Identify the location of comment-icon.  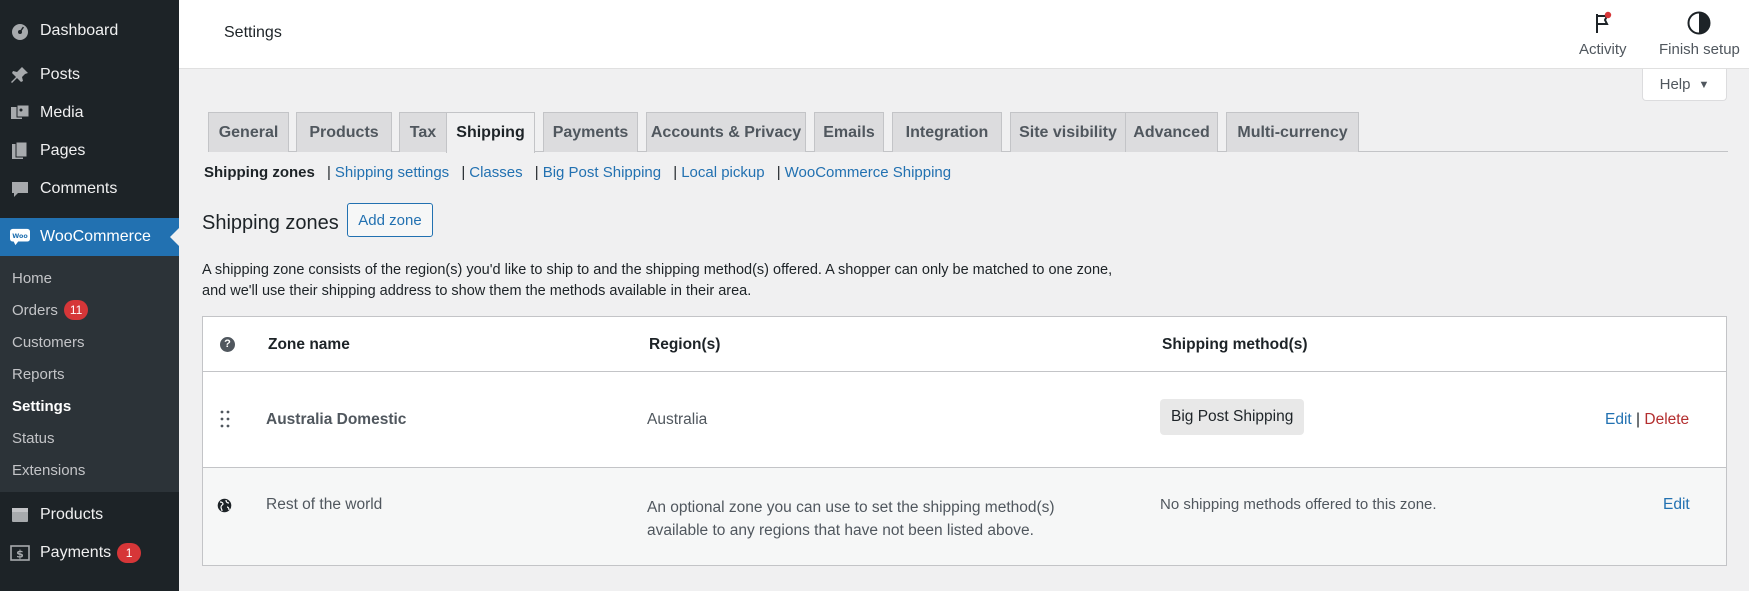
(20, 189).